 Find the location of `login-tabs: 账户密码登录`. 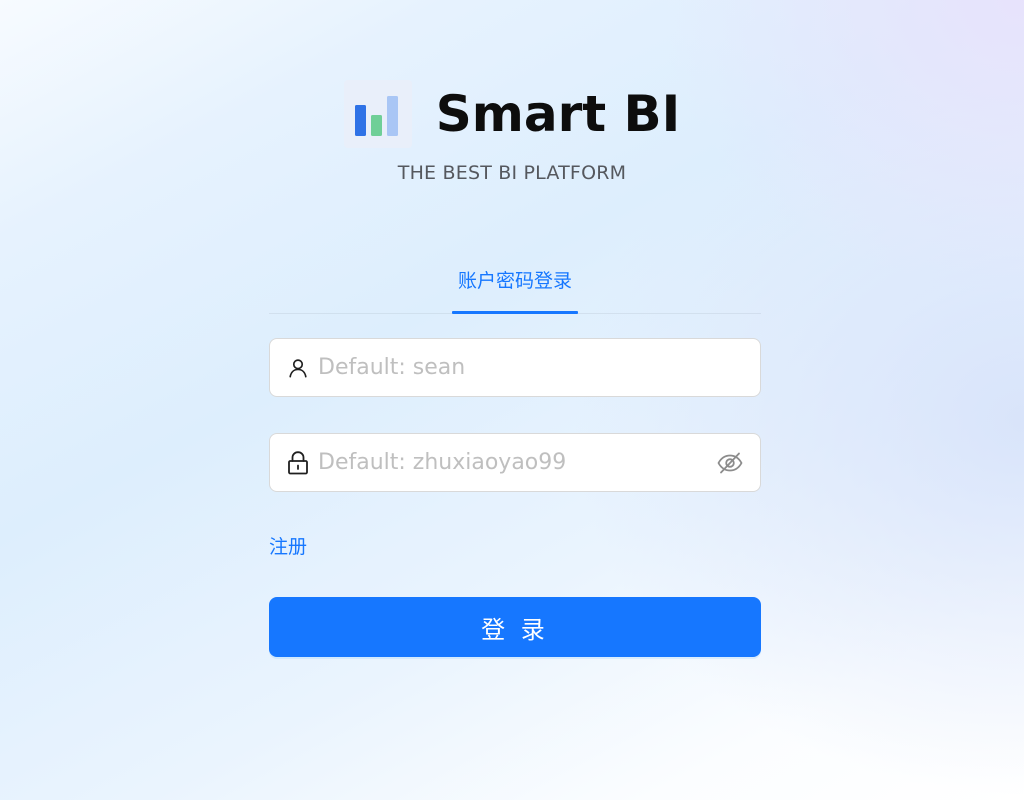

login-tabs: 账户密码登录 is located at coordinates (515, 288).